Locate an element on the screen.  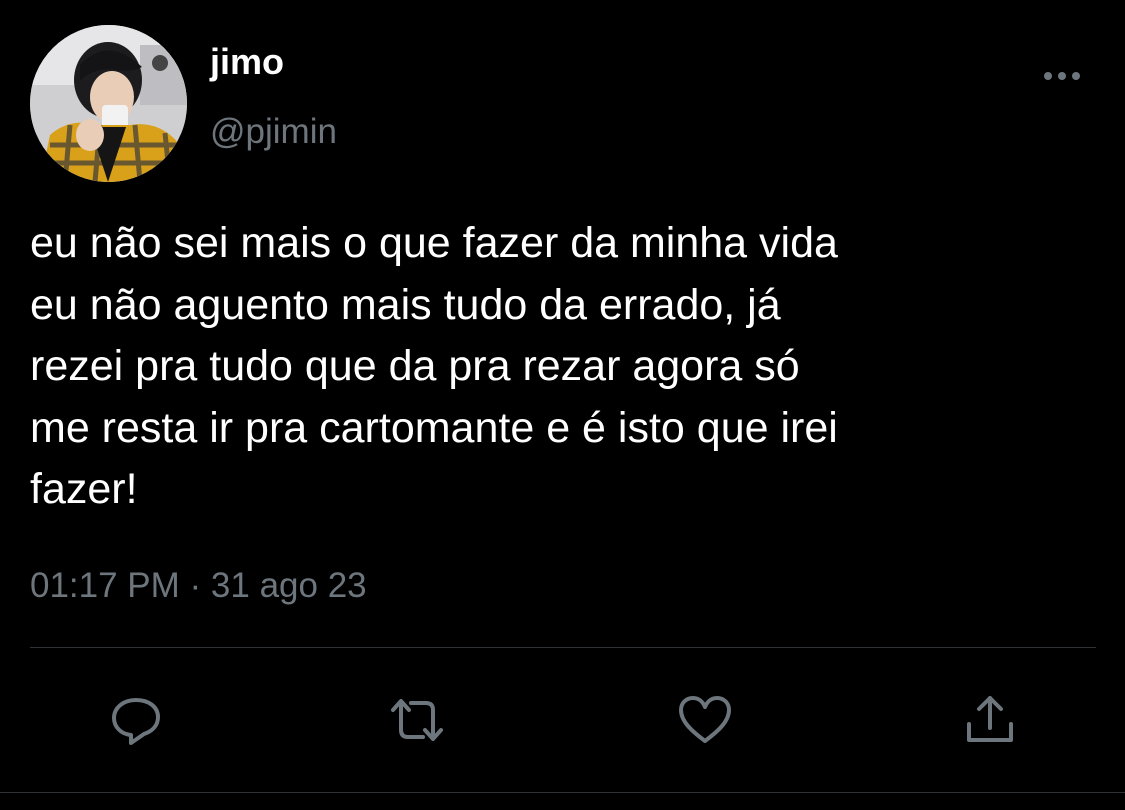
divider is located at coordinates (563, 647).